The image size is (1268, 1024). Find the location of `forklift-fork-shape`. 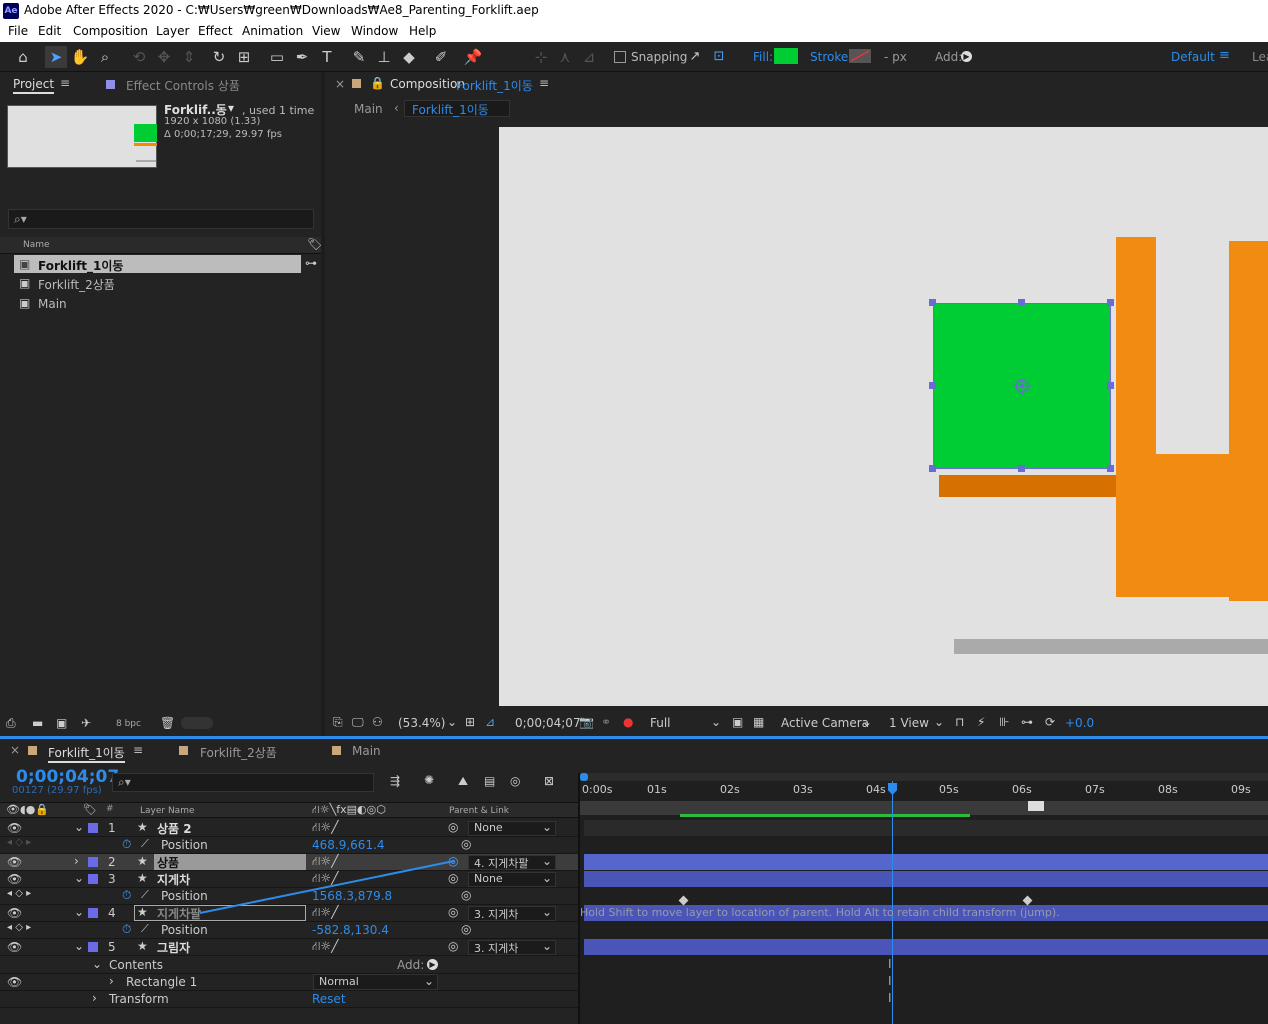

forklift-fork-shape is located at coordinates (1029, 486).